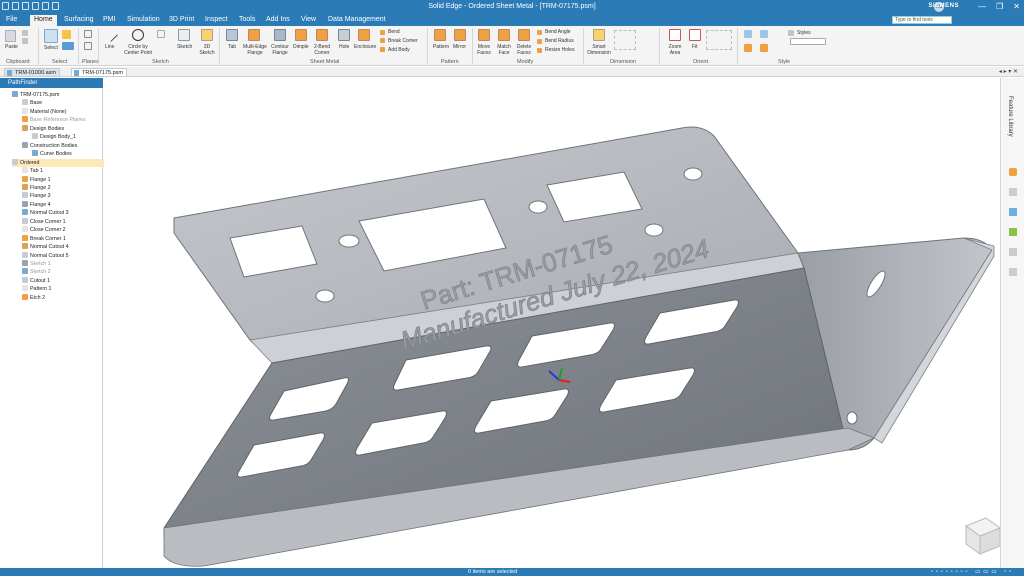  I want to click on teamcenter-icon, so click(1013, 252).